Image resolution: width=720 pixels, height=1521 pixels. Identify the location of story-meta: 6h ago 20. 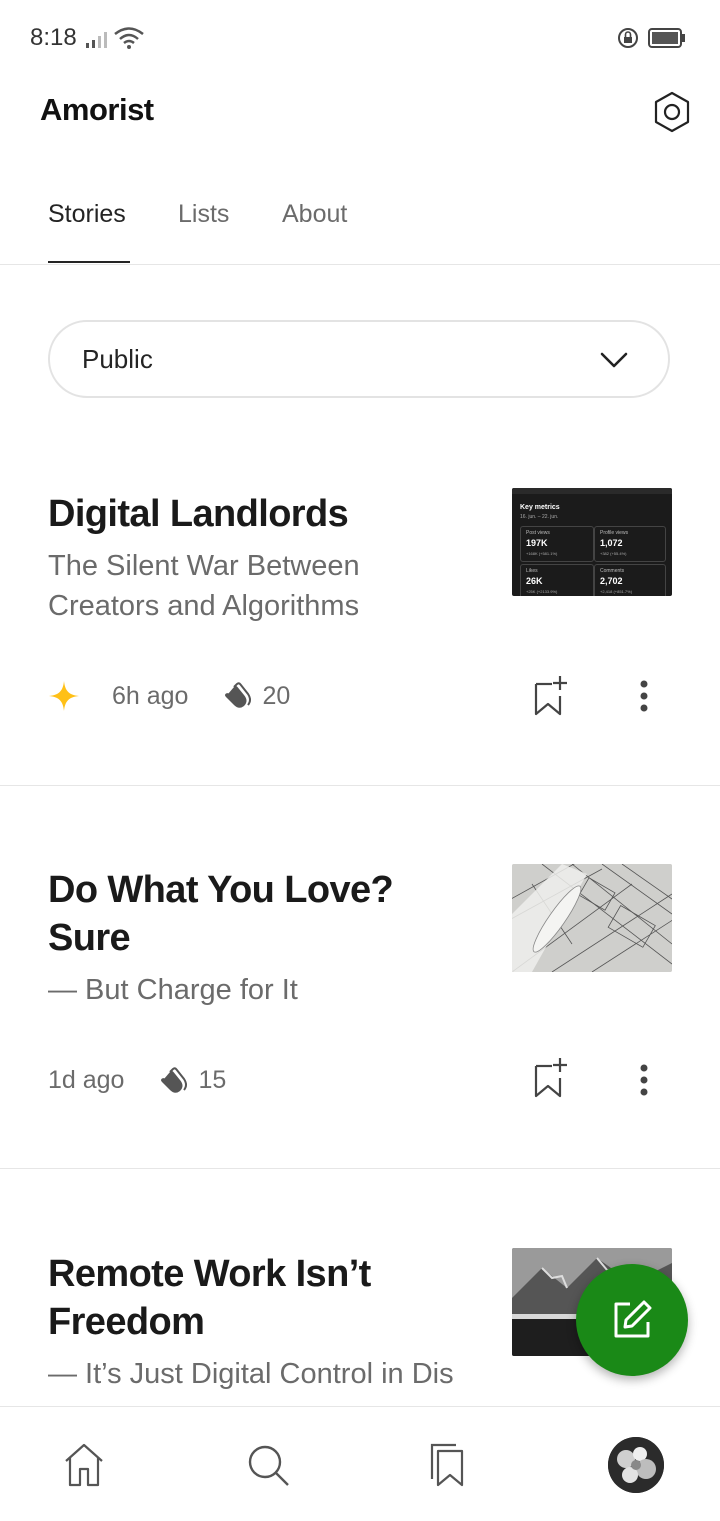
(169, 696).